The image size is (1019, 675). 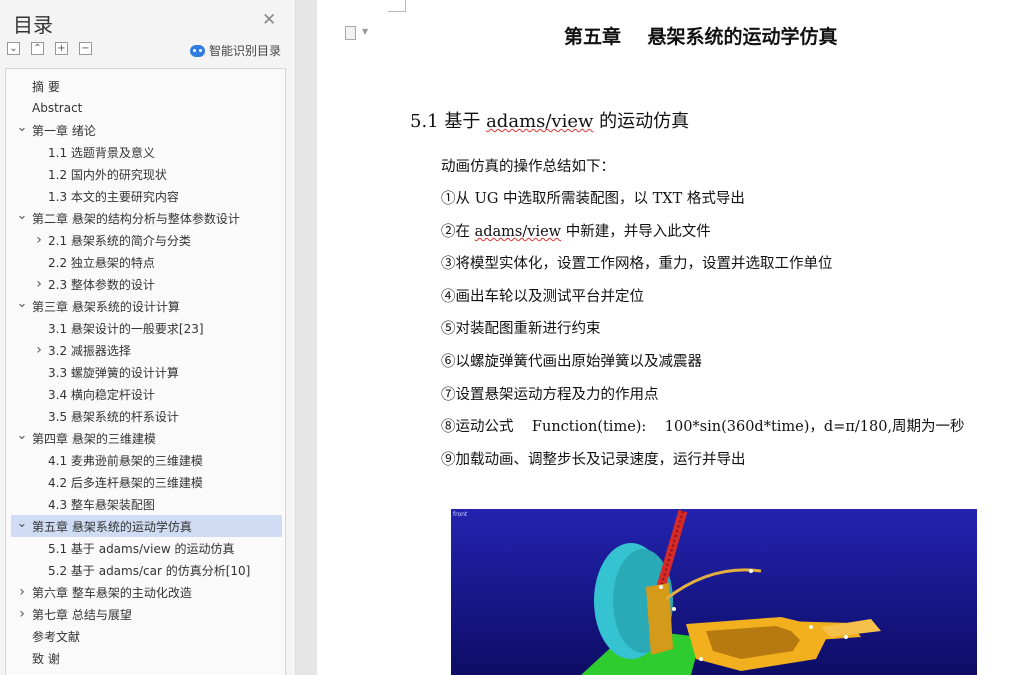 What do you see at coordinates (197, 50) in the screenshot?
I see `robot-icon` at bounding box center [197, 50].